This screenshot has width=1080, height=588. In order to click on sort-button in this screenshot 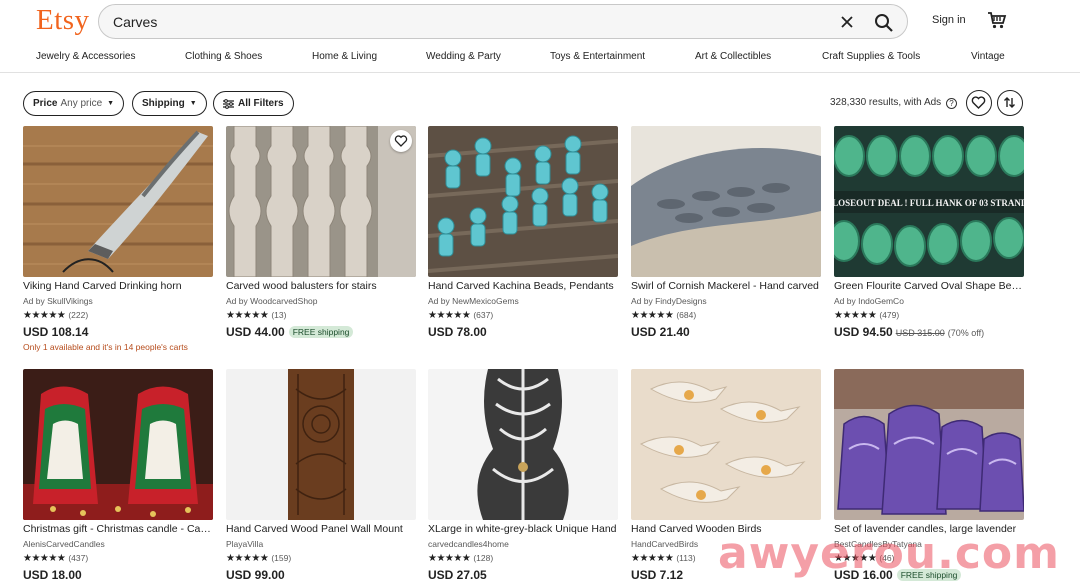, I will do `click(1010, 103)`.